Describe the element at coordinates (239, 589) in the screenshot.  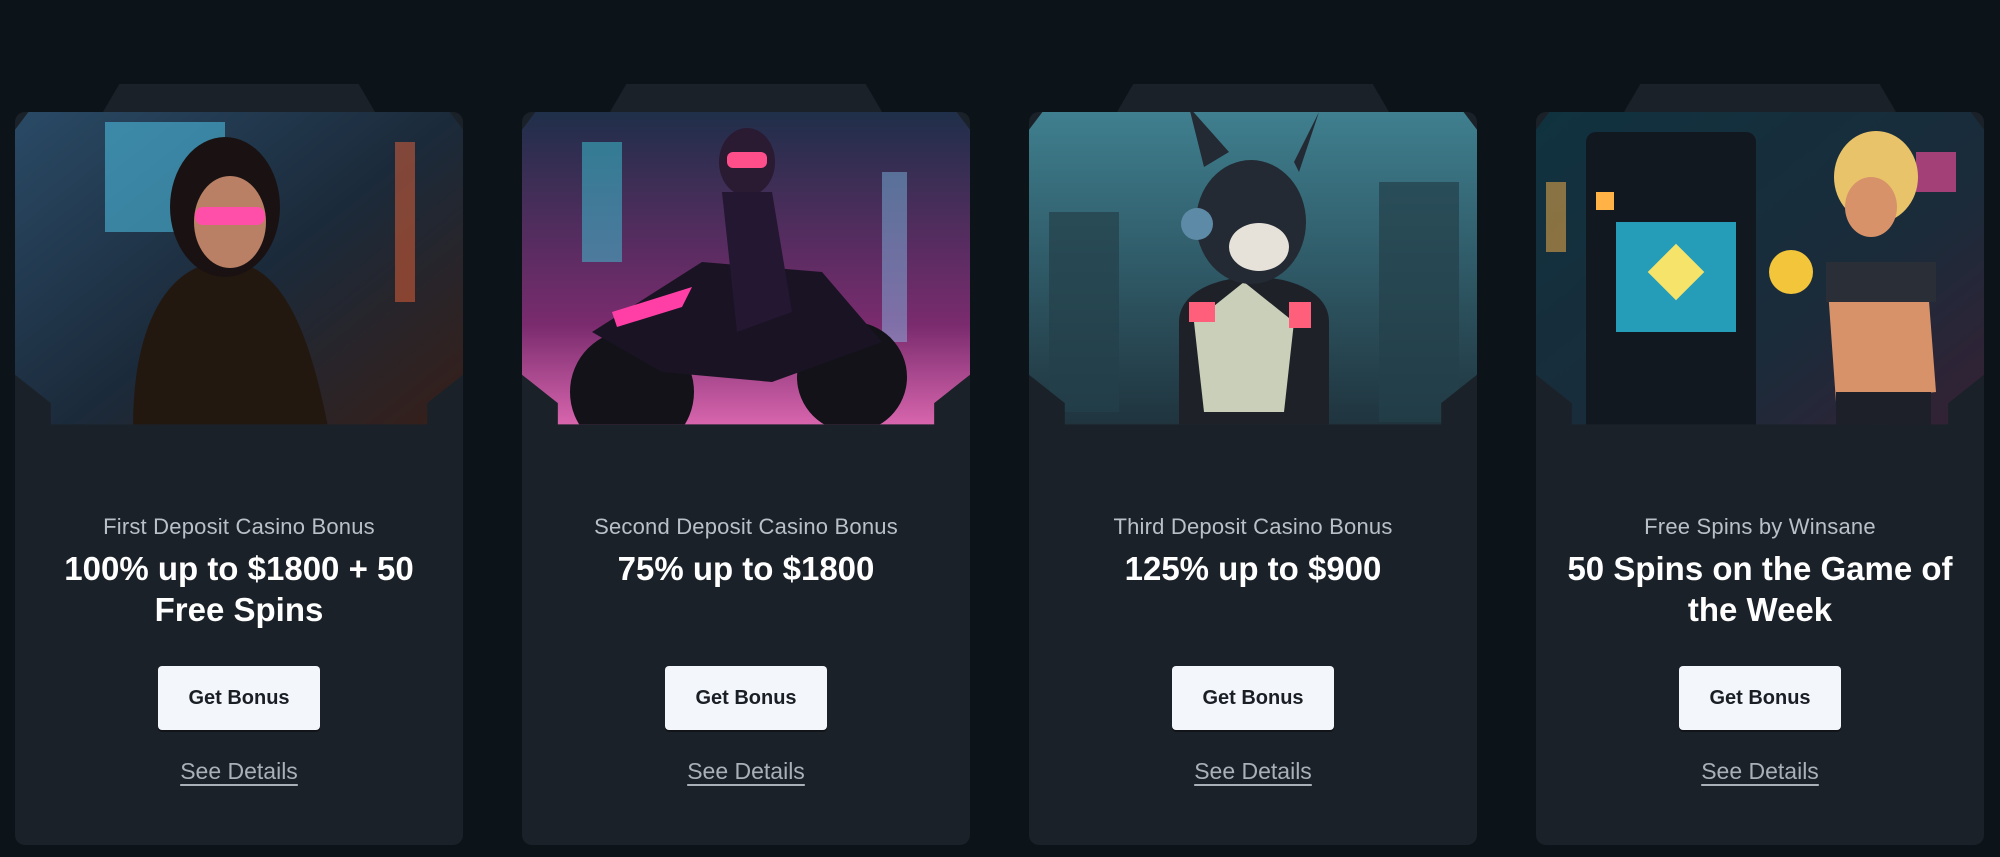
I see `bonus-headline: 100% up to $1800 + 50 Free Spins` at that location.